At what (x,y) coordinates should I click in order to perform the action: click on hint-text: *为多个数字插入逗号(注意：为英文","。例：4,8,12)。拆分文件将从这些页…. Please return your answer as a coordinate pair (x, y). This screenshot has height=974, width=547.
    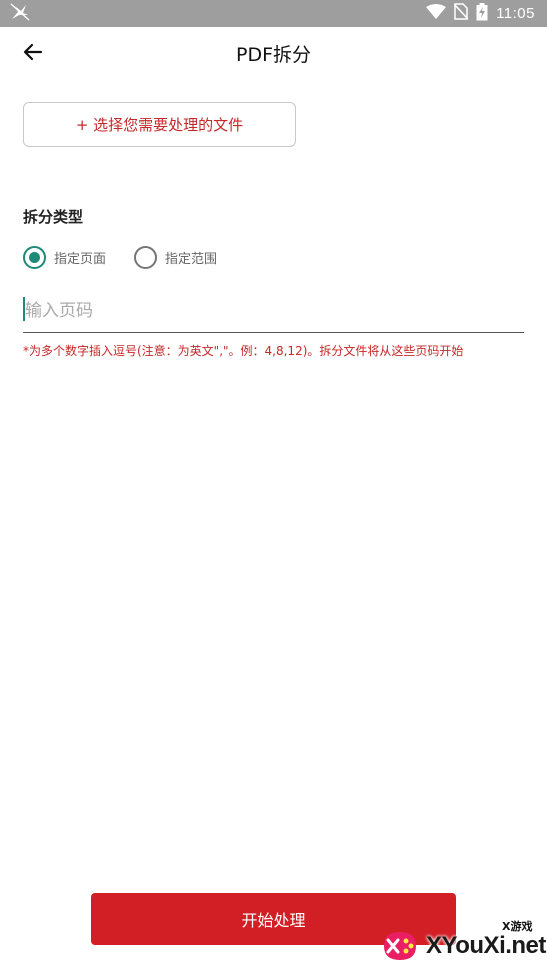
    Looking at the image, I should click on (243, 351).